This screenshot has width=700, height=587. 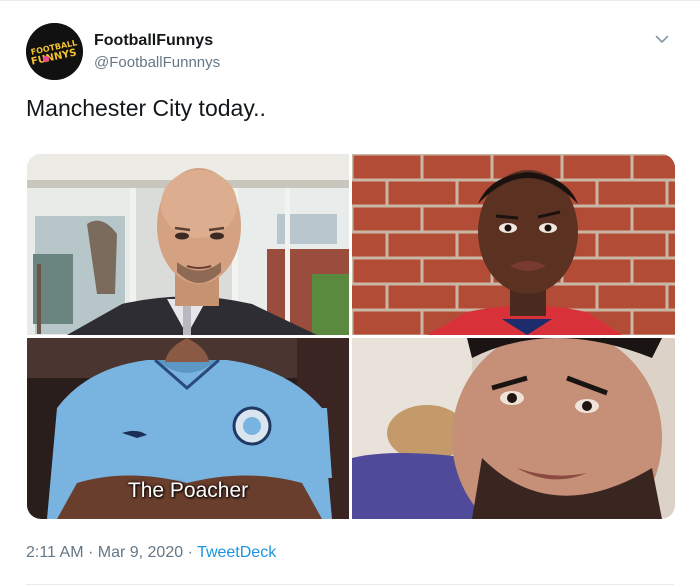 What do you see at coordinates (140, 552) in the screenshot?
I see `tweet-date: Mar 9, 2020` at bounding box center [140, 552].